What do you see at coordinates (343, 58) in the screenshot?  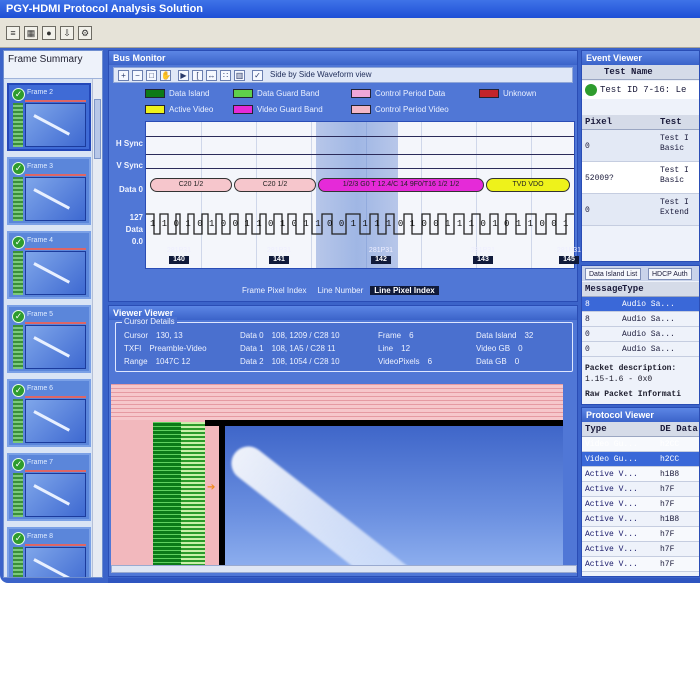 I see `bus-monitor-title: Bus Monitor` at bounding box center [343, 58].